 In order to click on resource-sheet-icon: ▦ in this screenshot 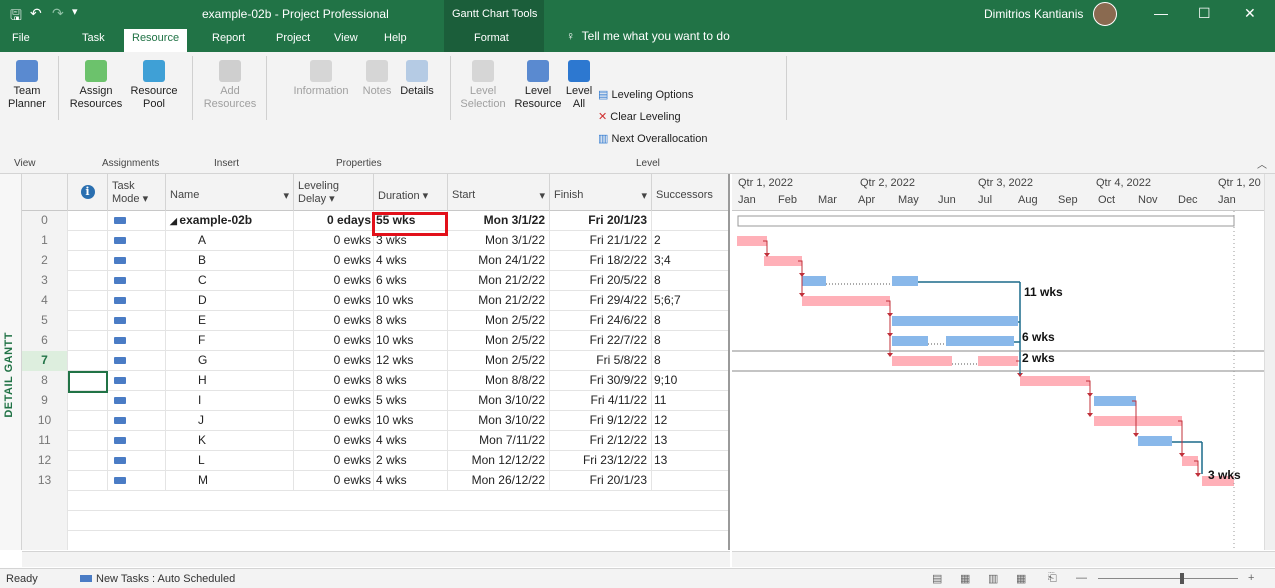, I will do `click(1021, 578)`.